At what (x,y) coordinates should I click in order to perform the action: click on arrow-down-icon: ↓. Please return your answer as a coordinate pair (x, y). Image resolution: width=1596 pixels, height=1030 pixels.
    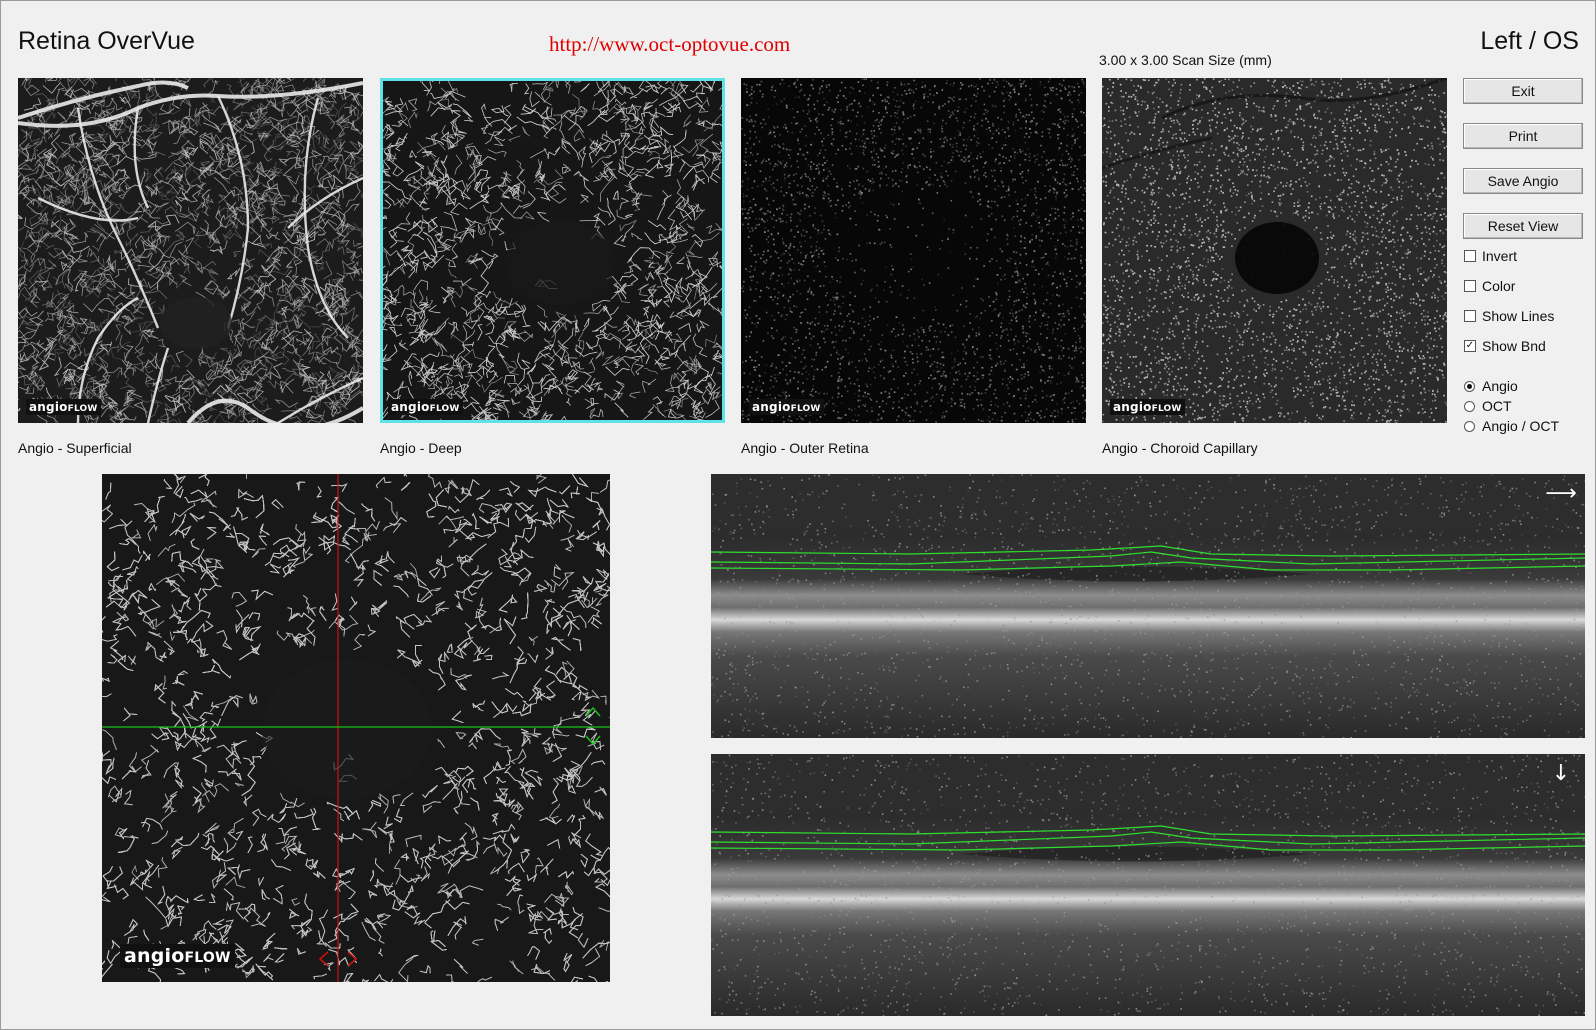
    Looking at the image, I should click on (1561, 773).